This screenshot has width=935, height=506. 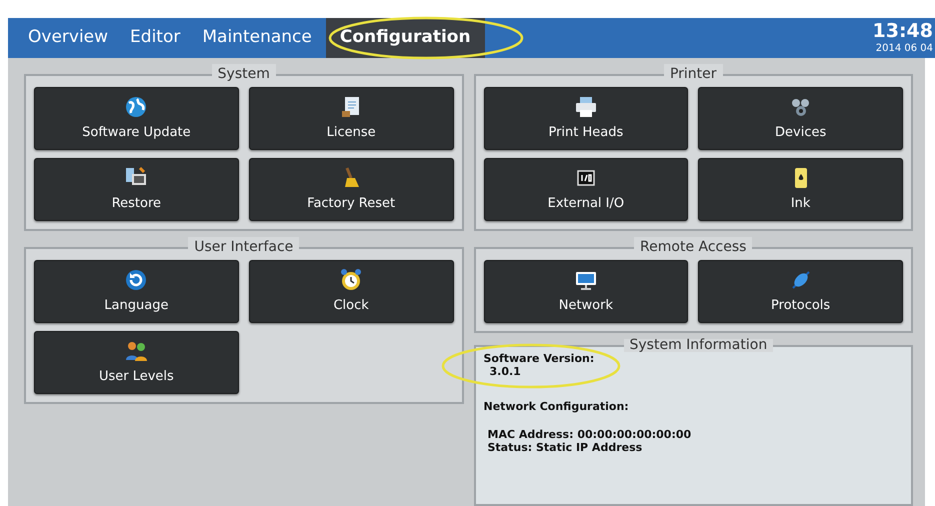 I want to click on nav-tab: Overview, so click(x=68, y=38).